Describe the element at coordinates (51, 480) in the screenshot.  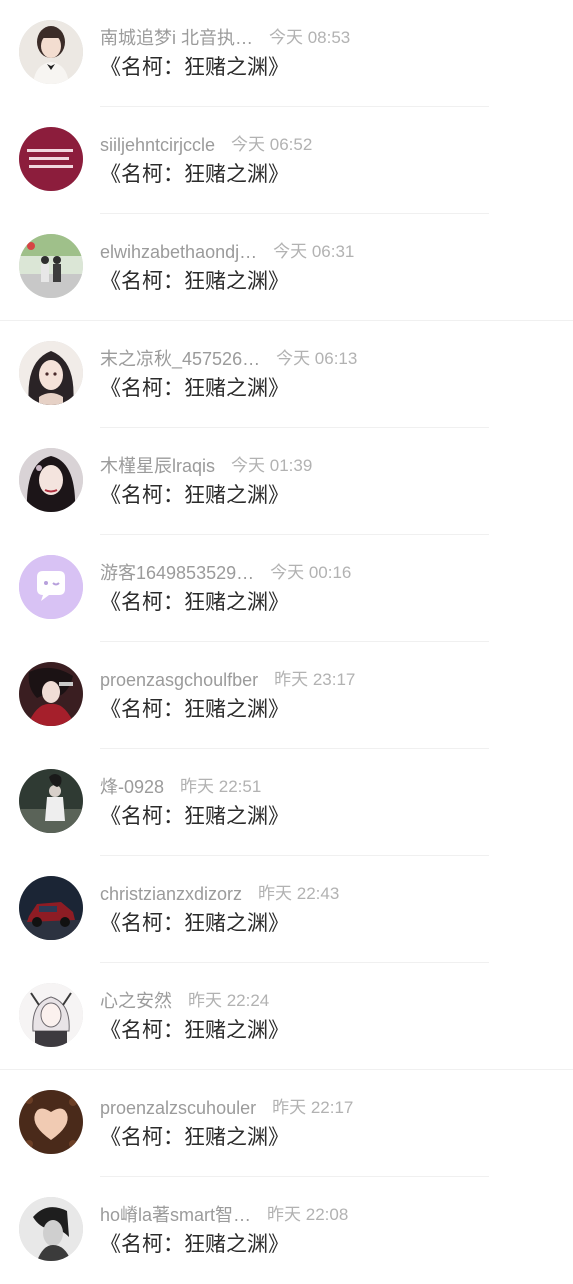
I see `actress-avatar` at that location.